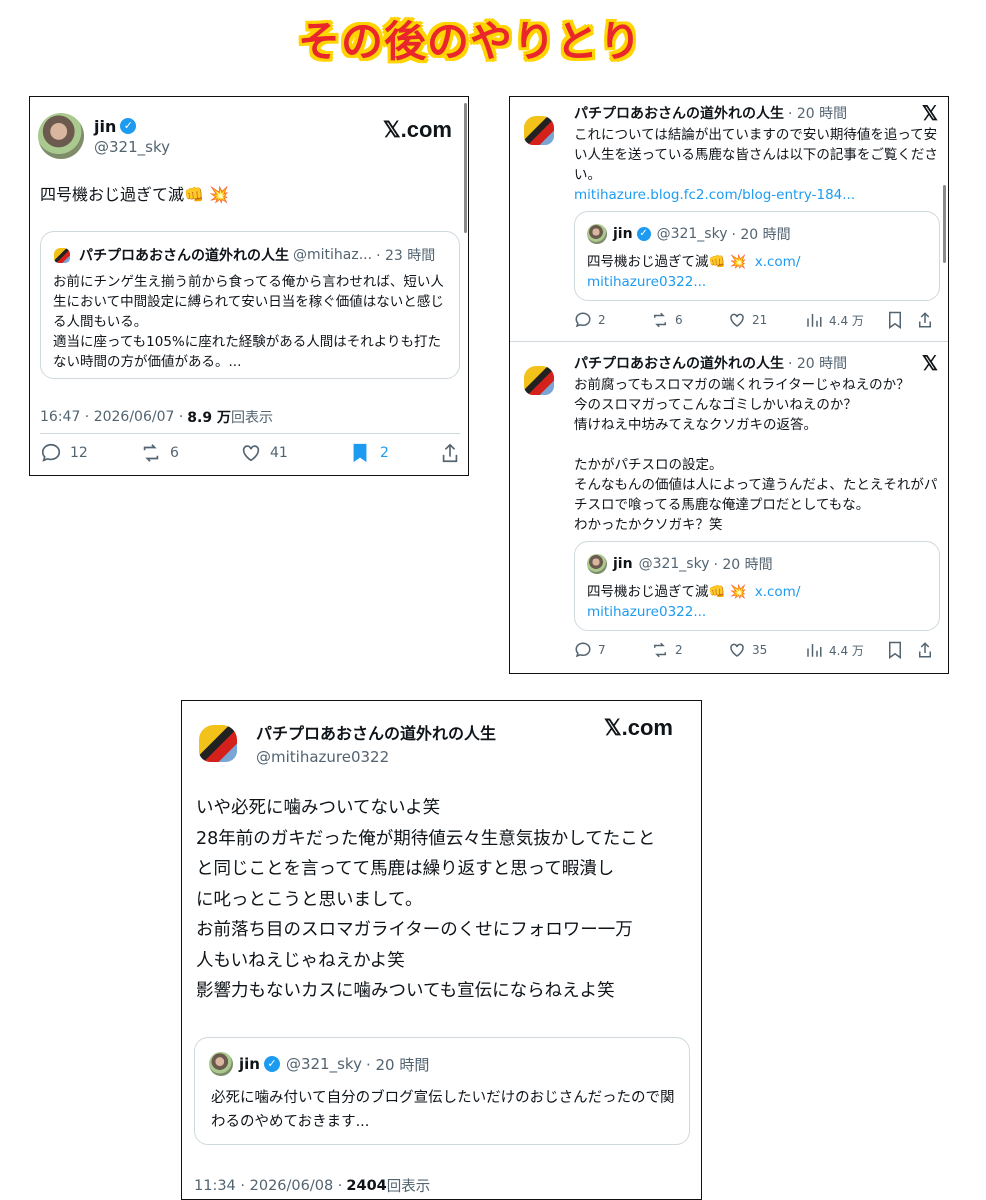 The height and width of the screenshot is (1200, 986). I want to click on view-count: 4.4 万, so click(846, 320).